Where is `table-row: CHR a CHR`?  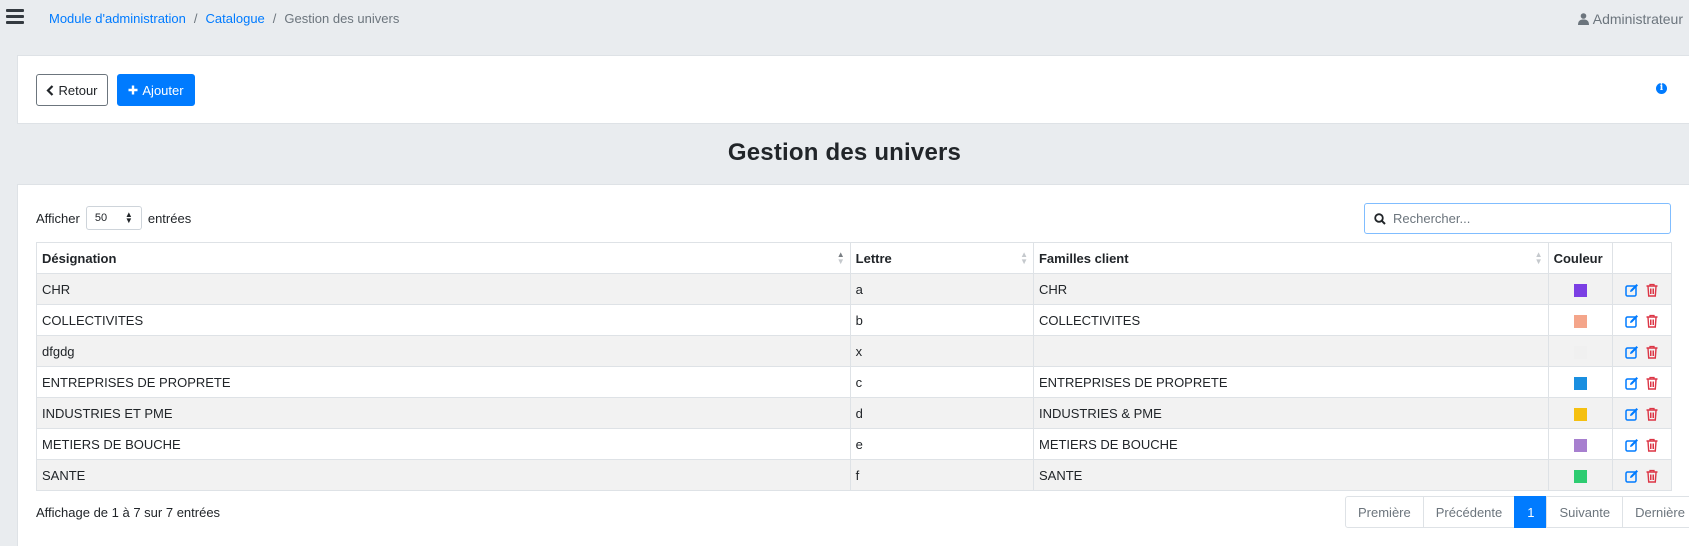
table-row: CHR a CHR is located at coordinates (854, 289).